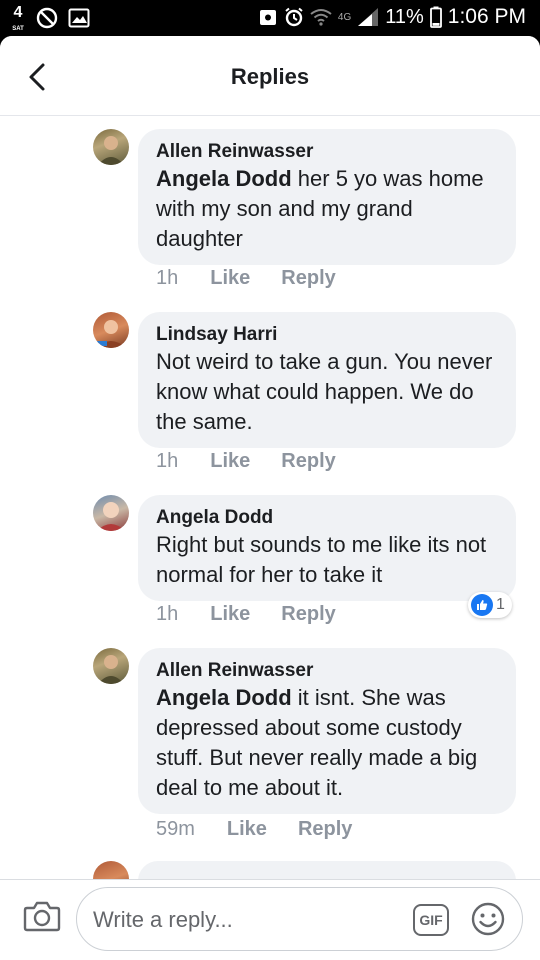  What do you see at coordinates (175, 829) in the screenshot?
I see `comment-time: 59m` at bounding box center [175, 829].